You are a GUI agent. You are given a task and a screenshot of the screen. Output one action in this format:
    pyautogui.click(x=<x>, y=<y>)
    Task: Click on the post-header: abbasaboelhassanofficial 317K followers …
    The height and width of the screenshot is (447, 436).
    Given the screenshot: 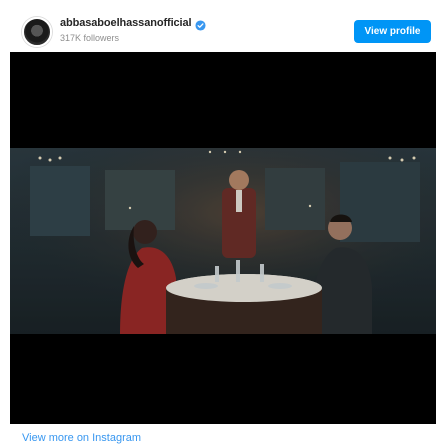 What is the action you would take?
    pyautogui.click(x=218, y=26)
    